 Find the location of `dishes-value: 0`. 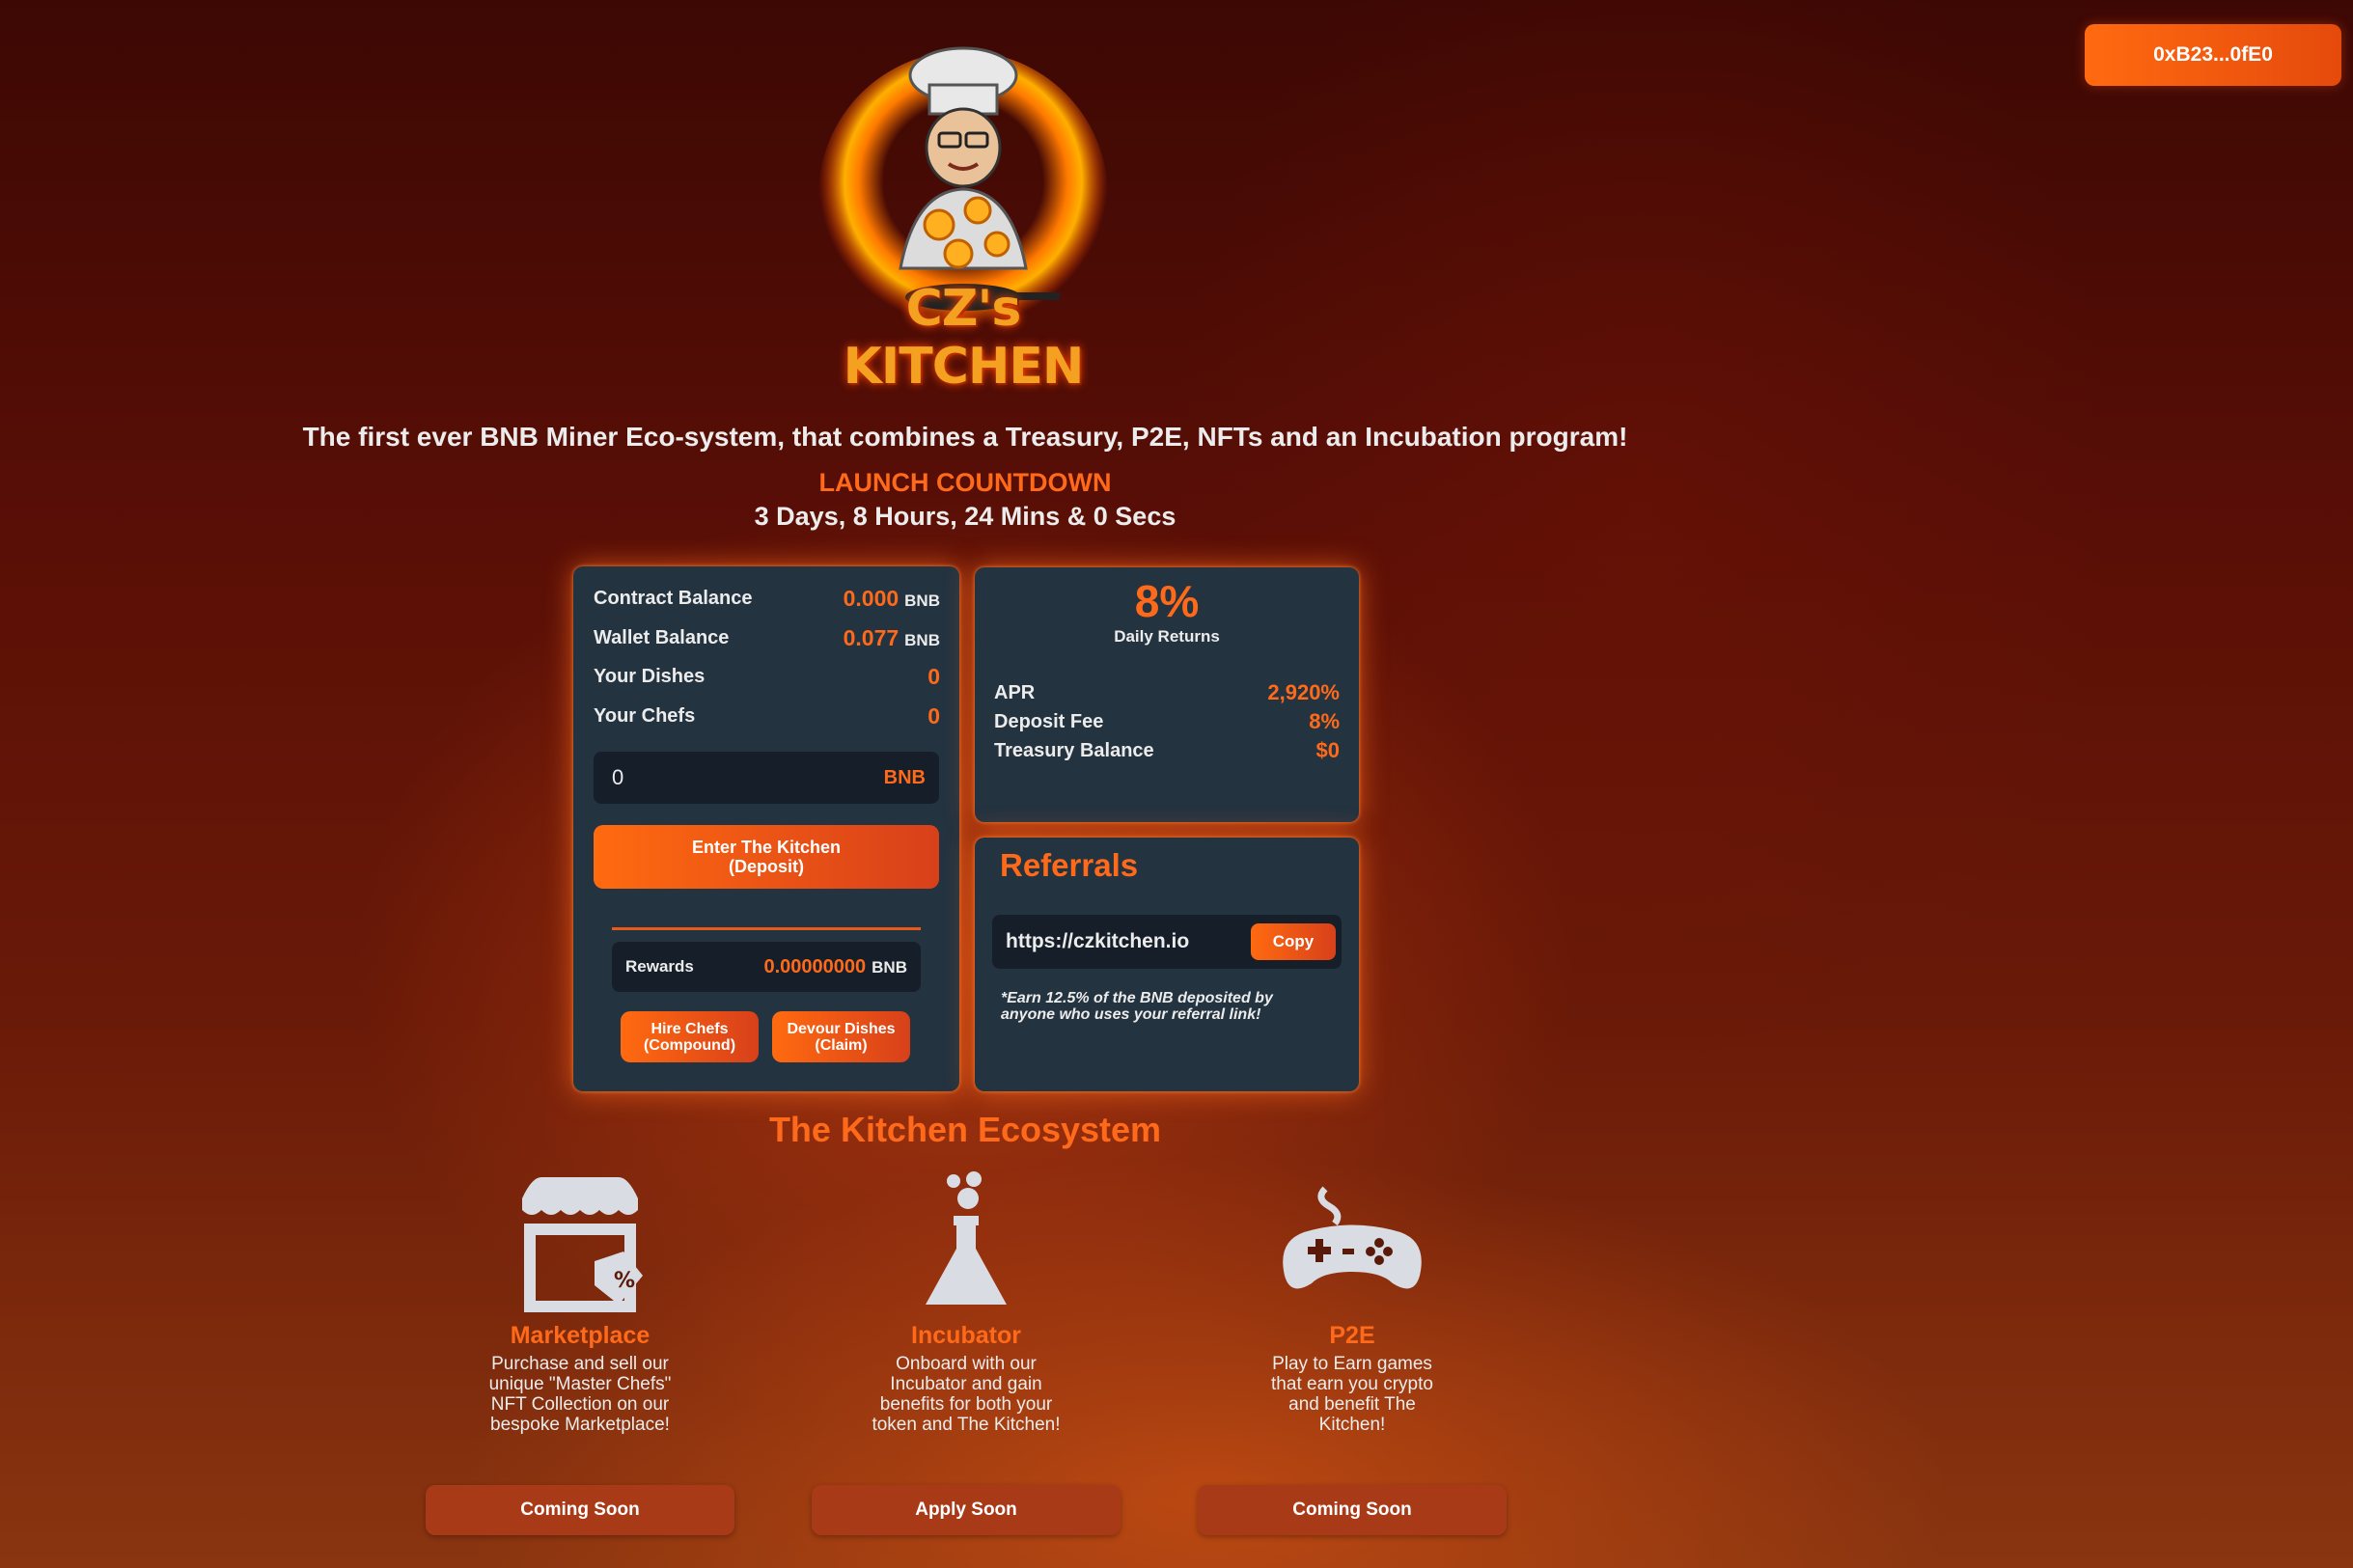

dishes-value: 0 is located at coordinates (933, 676).